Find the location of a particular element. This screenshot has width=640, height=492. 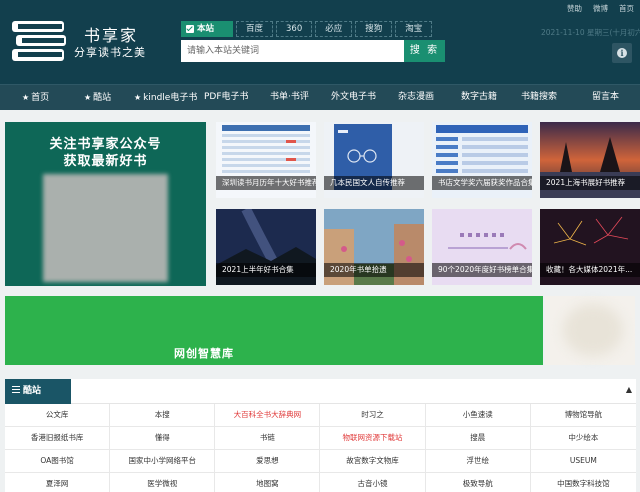

search-button: 搜 索 is located at coordinates (424, 51).